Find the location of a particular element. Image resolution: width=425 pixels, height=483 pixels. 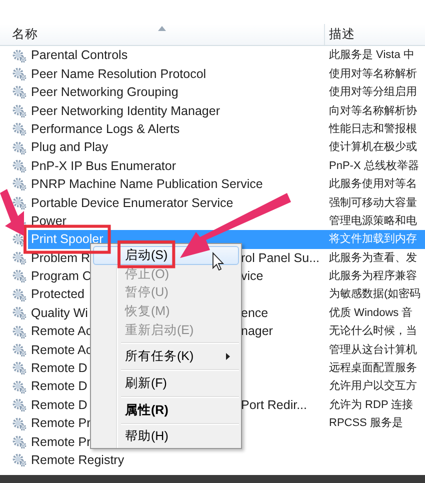

service-description: 允许用户以交互方 is located at coordinates (373, 386).